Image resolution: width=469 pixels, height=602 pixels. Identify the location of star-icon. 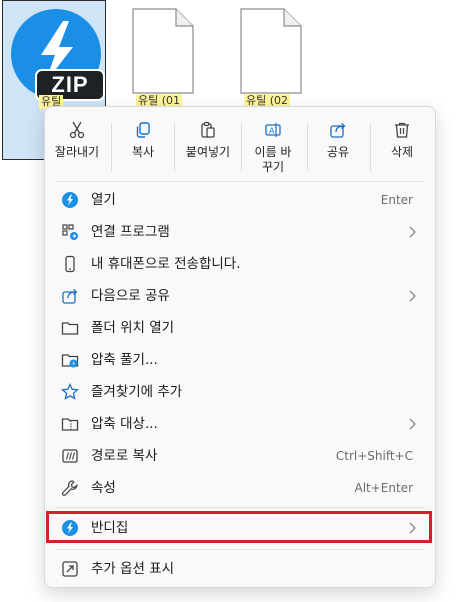
(70, 391).